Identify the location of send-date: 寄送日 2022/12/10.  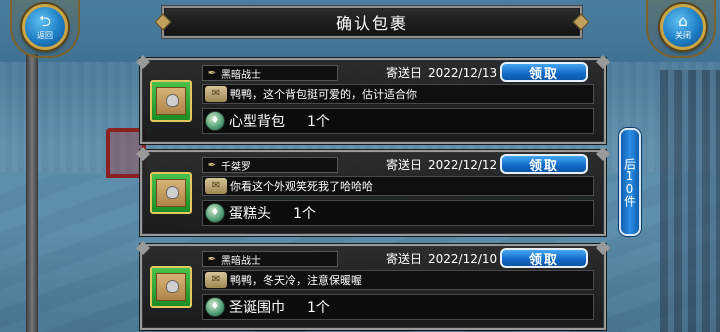
(441, 258).